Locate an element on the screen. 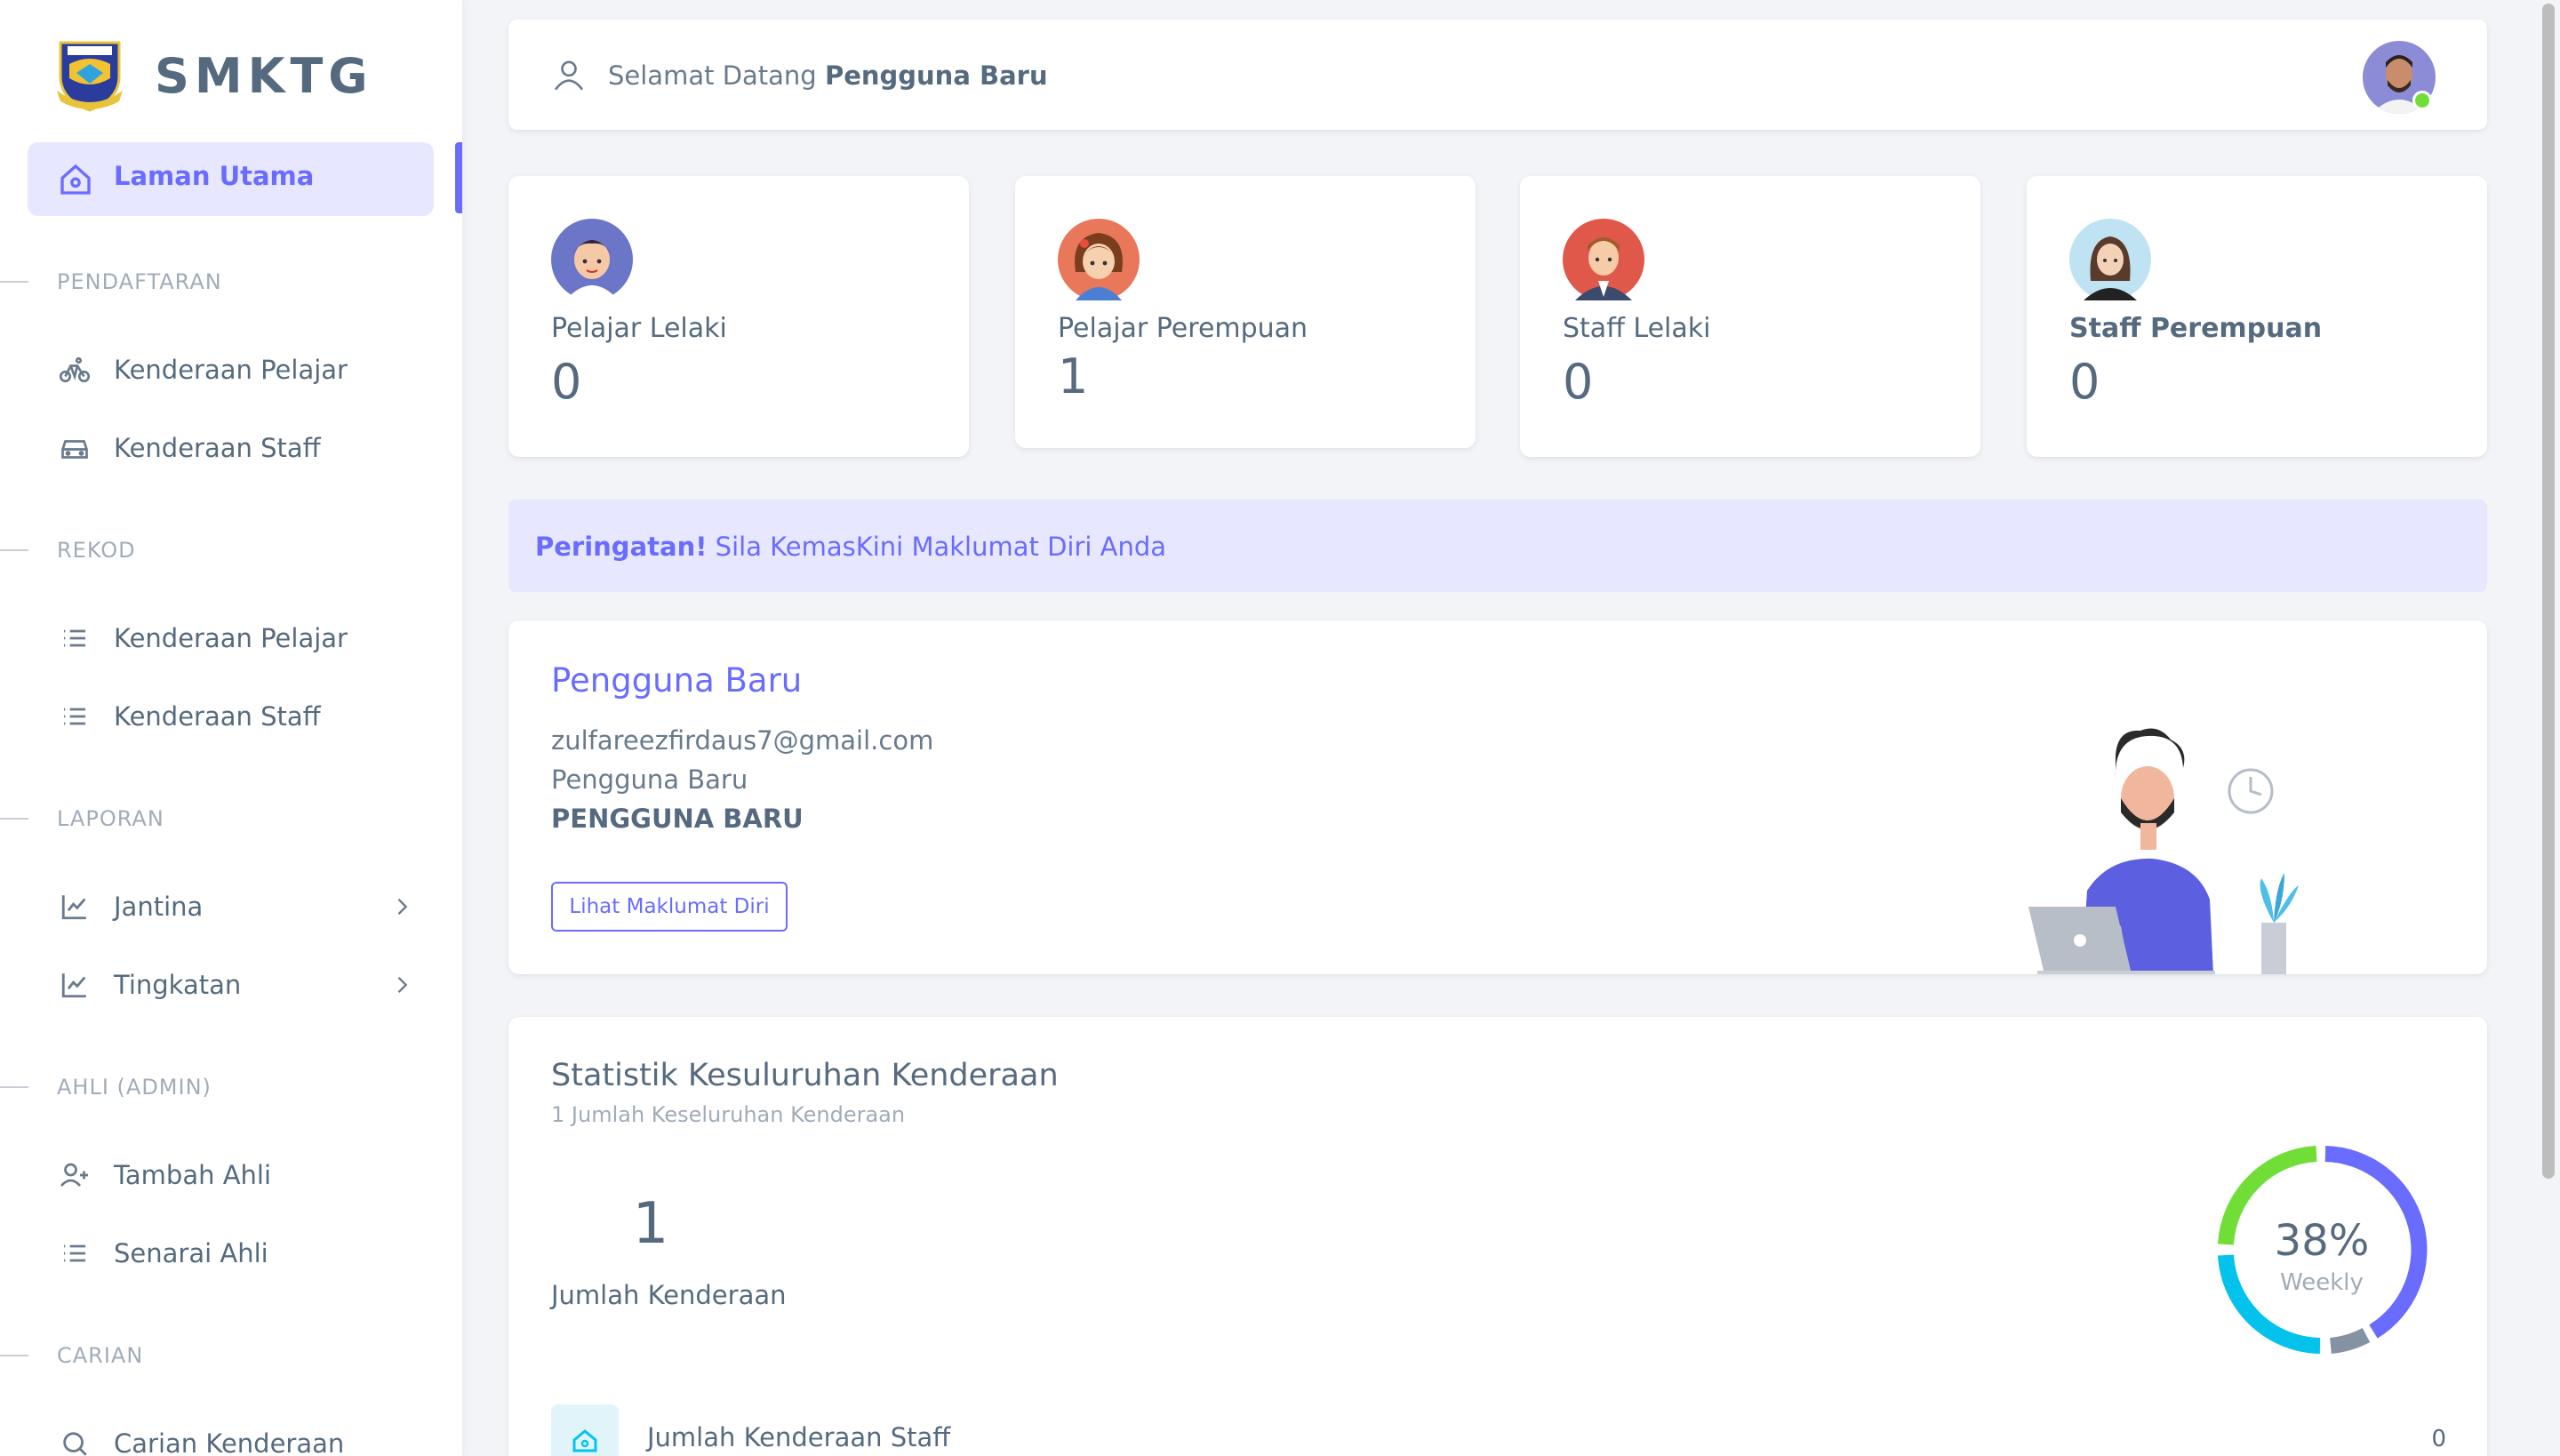 The image size is (2560, 1456). profile-role: Pengguna Baru is located at coordinates (649, 779).